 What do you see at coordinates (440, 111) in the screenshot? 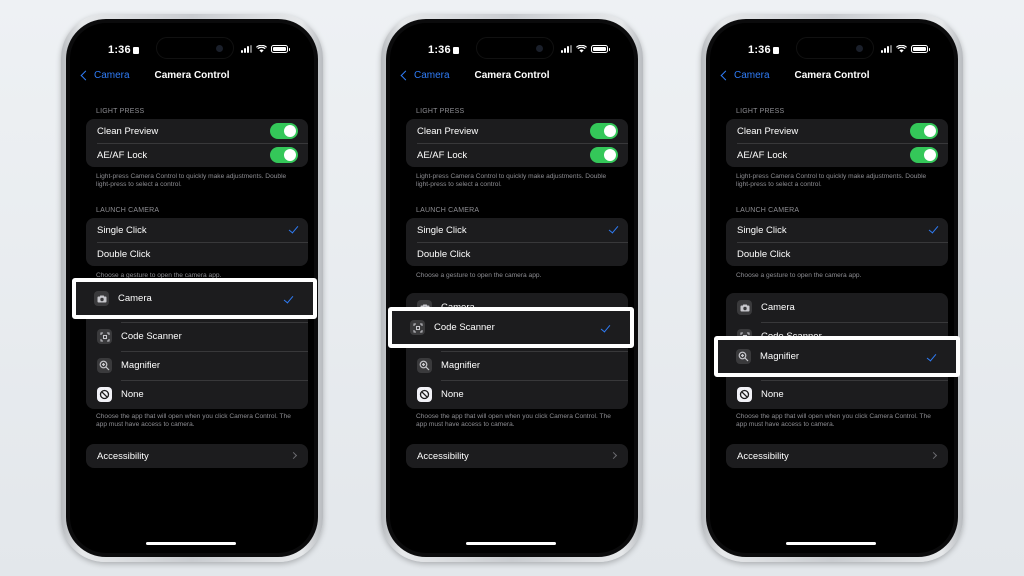
I see `section-header-light-press: LIGHT PRESS` at bounding box center [440, 111].